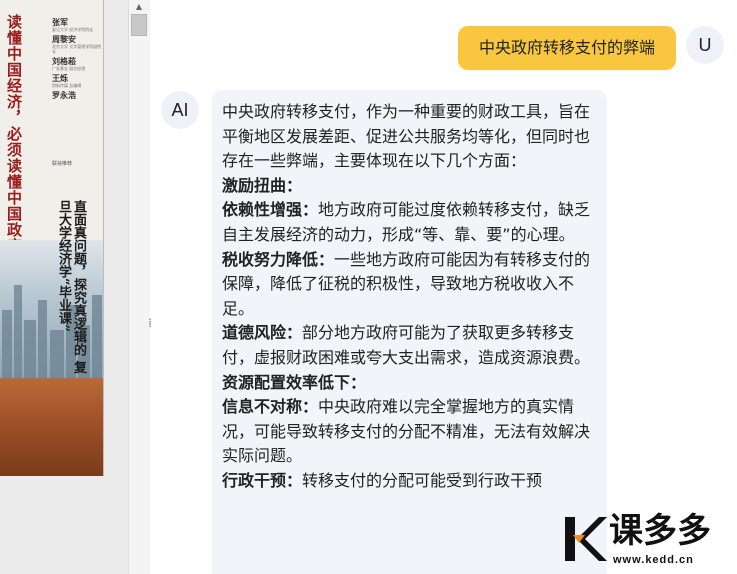 This screenshot has height=574, width=737. Describe the element at coordinates (407, 186) in the screenshot. I see `ai-section: 激励扭曲：` at that location.